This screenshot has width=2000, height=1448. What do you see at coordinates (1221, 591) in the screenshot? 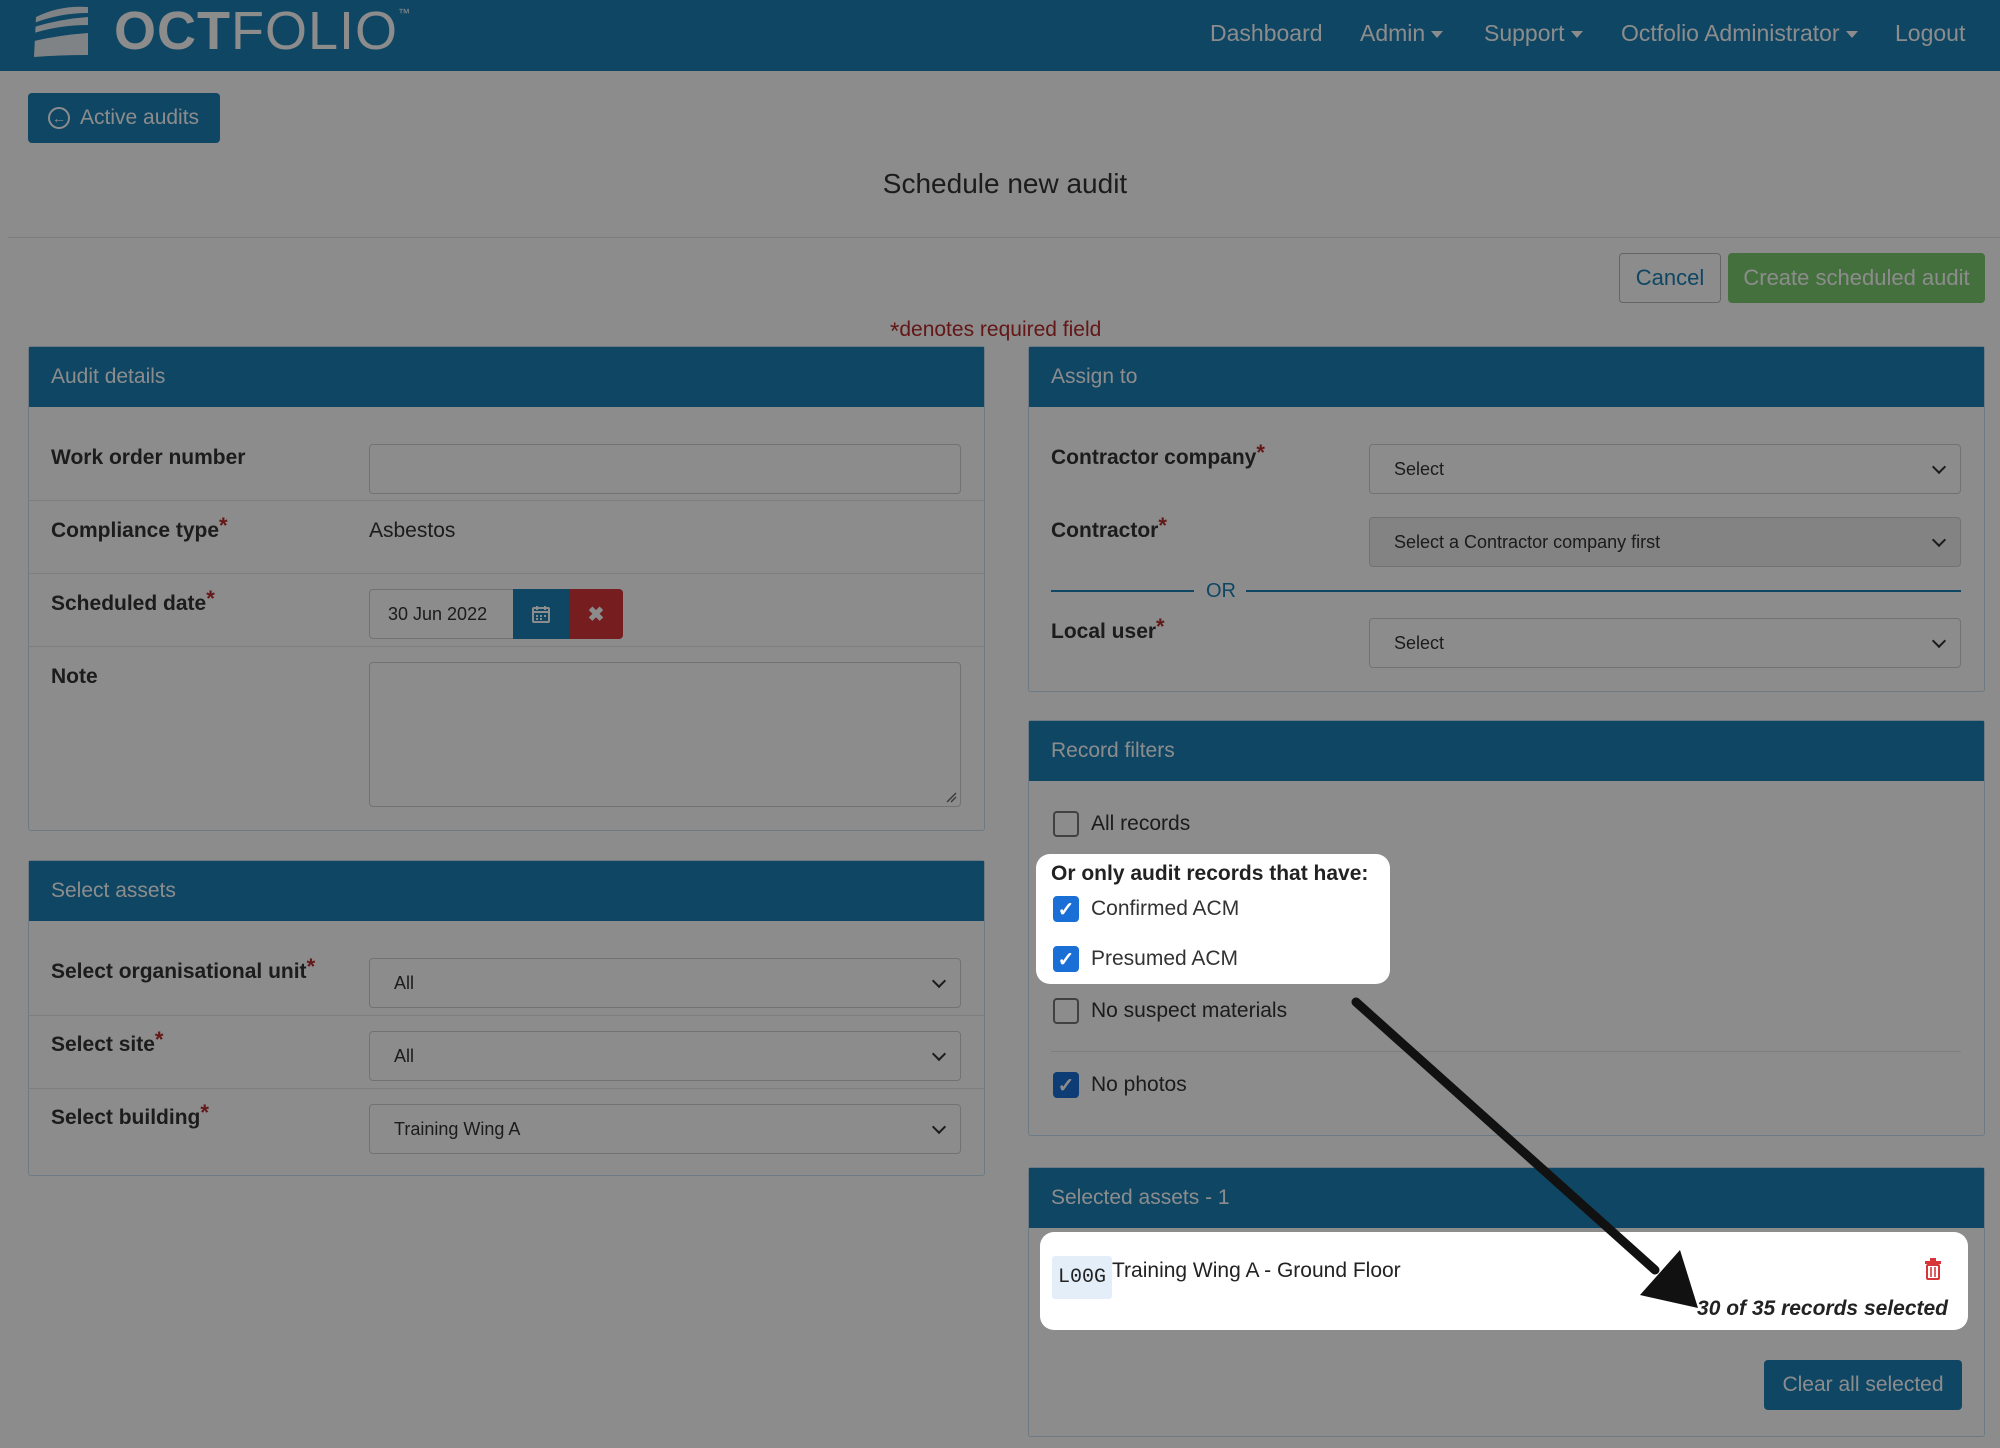
I see `or-label: OR` at bounding box center [1221, 591].